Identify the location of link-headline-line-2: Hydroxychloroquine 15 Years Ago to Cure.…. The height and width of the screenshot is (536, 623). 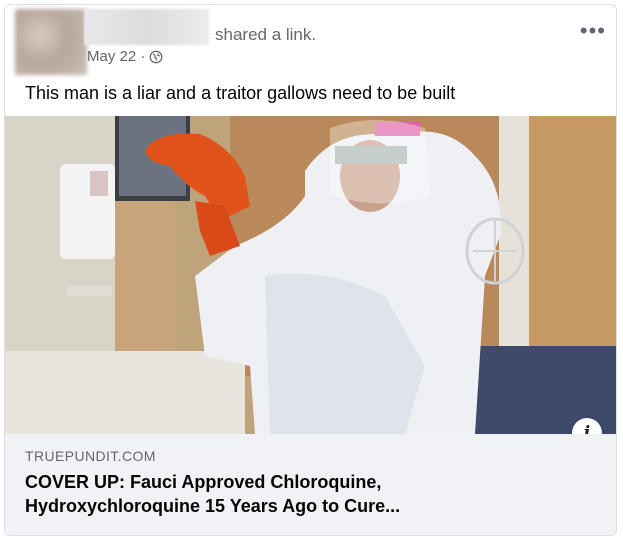
(213, 506).